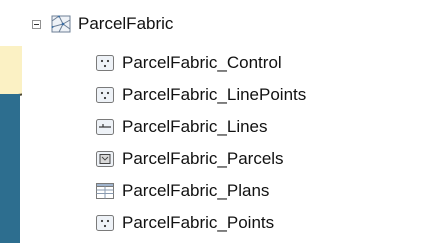 The height and width of the screenshot is (243, 436). Describe the element at coordinates (214, 94) in the screenshot. I see `tree-item-label: ParcelFabric_LinePoints` at that location.